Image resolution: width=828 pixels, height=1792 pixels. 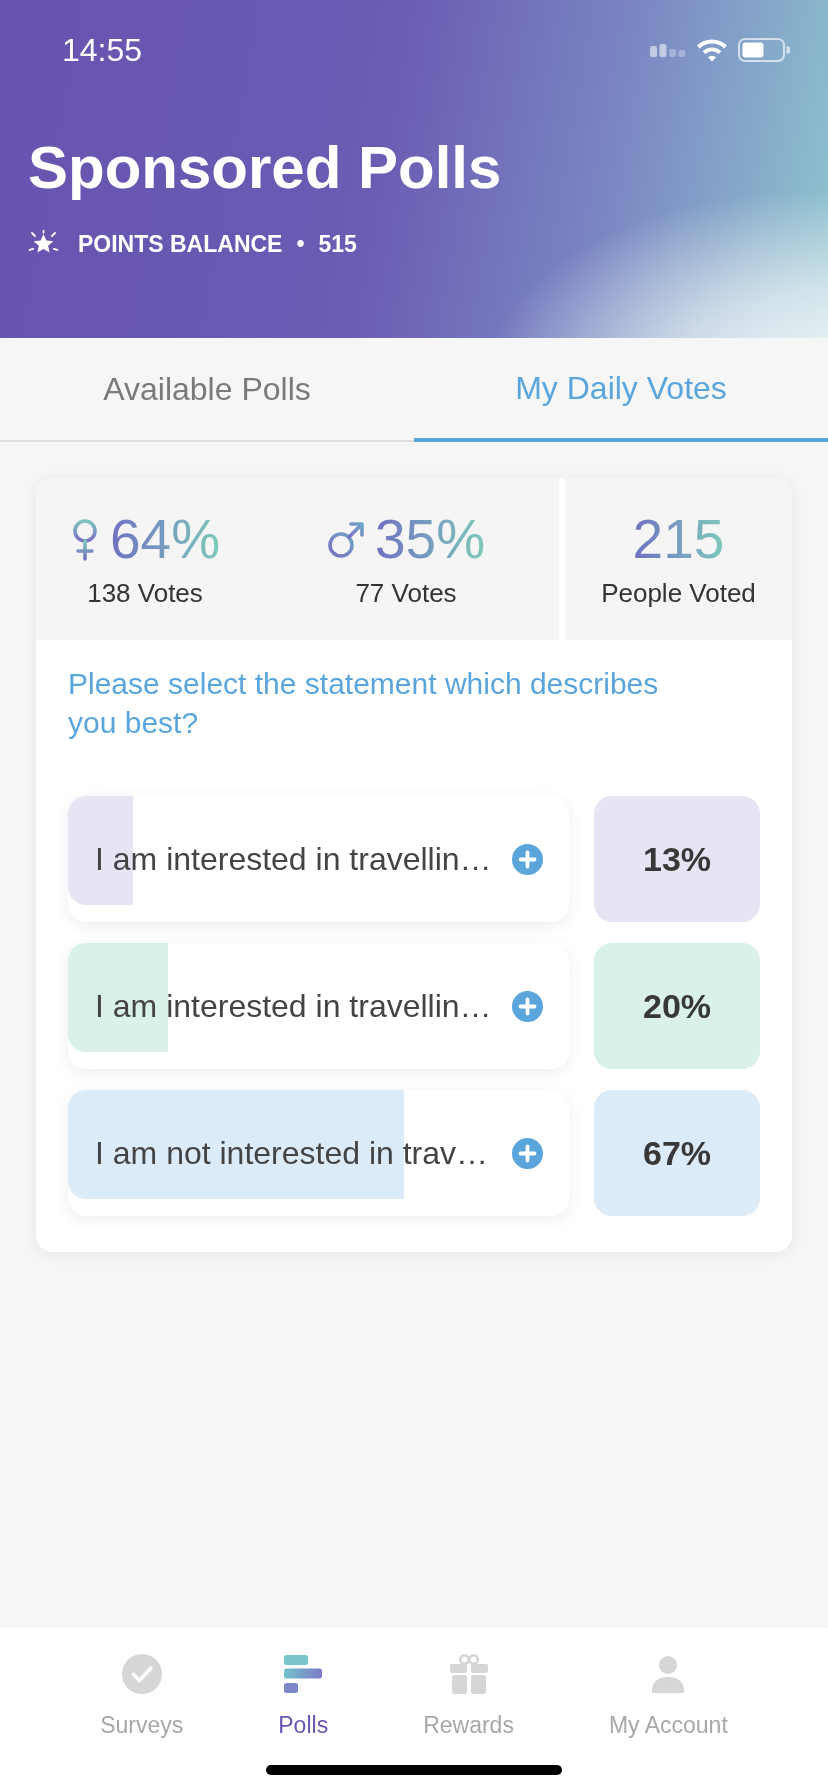 I want to click on page-title: Sponsored Polls, so click(x=265, y=168).